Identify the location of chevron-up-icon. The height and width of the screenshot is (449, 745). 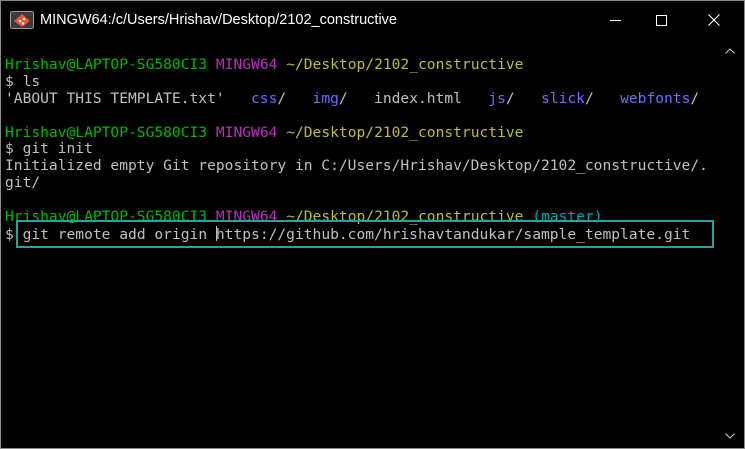
(730, 51).